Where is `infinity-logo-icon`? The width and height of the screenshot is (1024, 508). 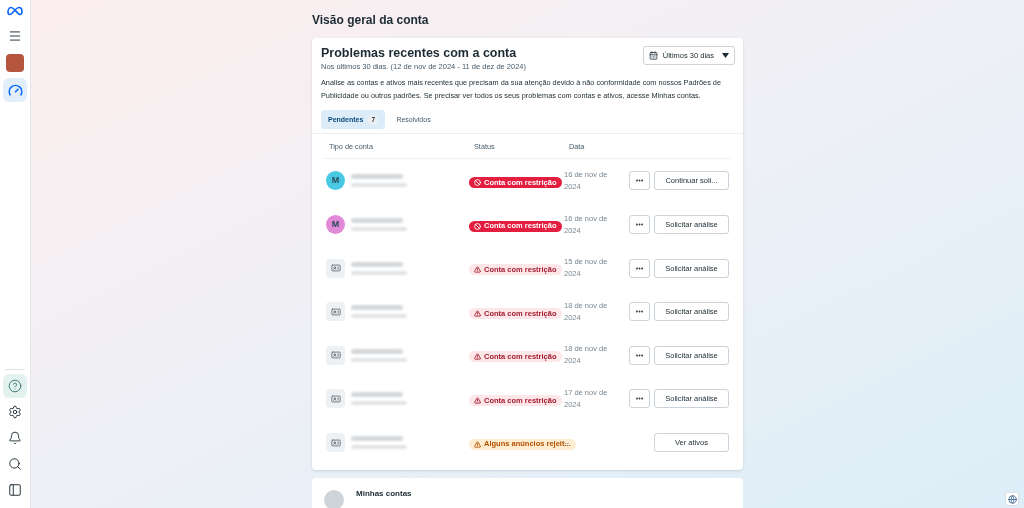 infinity-logo-icon is located at coordinates (15, 11).